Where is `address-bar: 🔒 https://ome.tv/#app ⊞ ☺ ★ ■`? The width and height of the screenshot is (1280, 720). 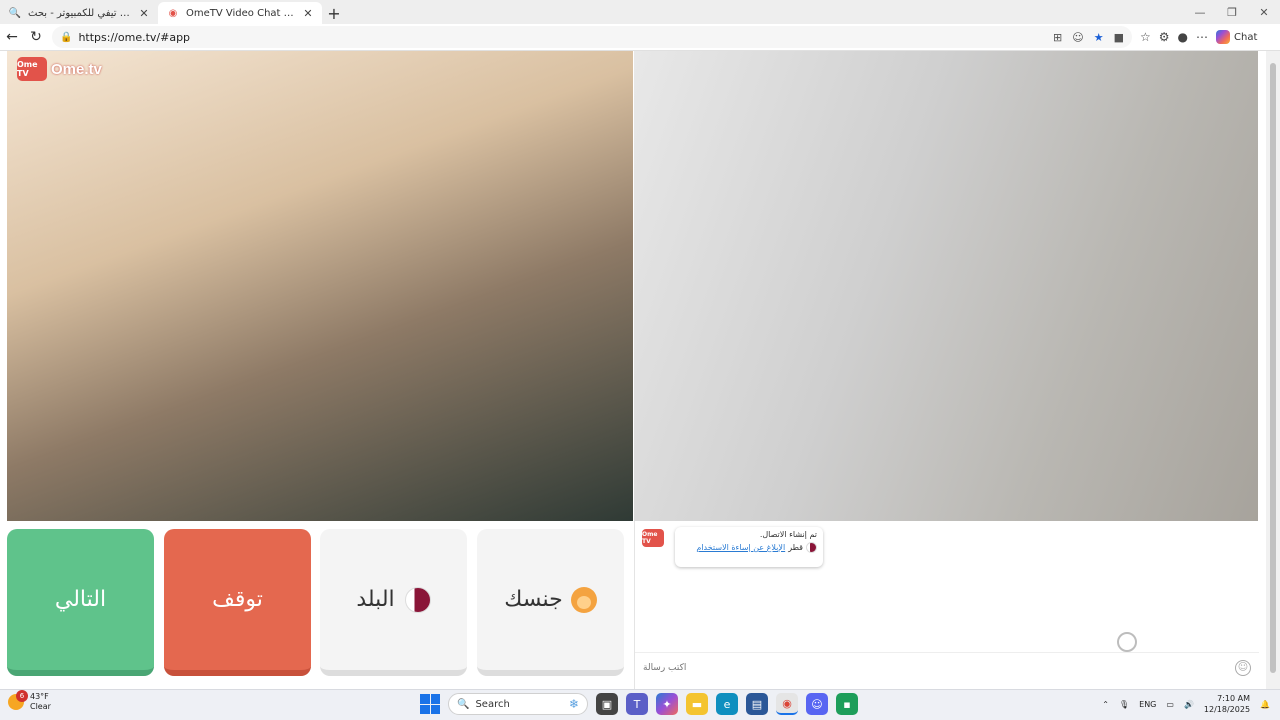
address-bar: 🔒 https://ome.tv/#app ⊞ ☺ ★ ■ is located at coordinates (592, 37).